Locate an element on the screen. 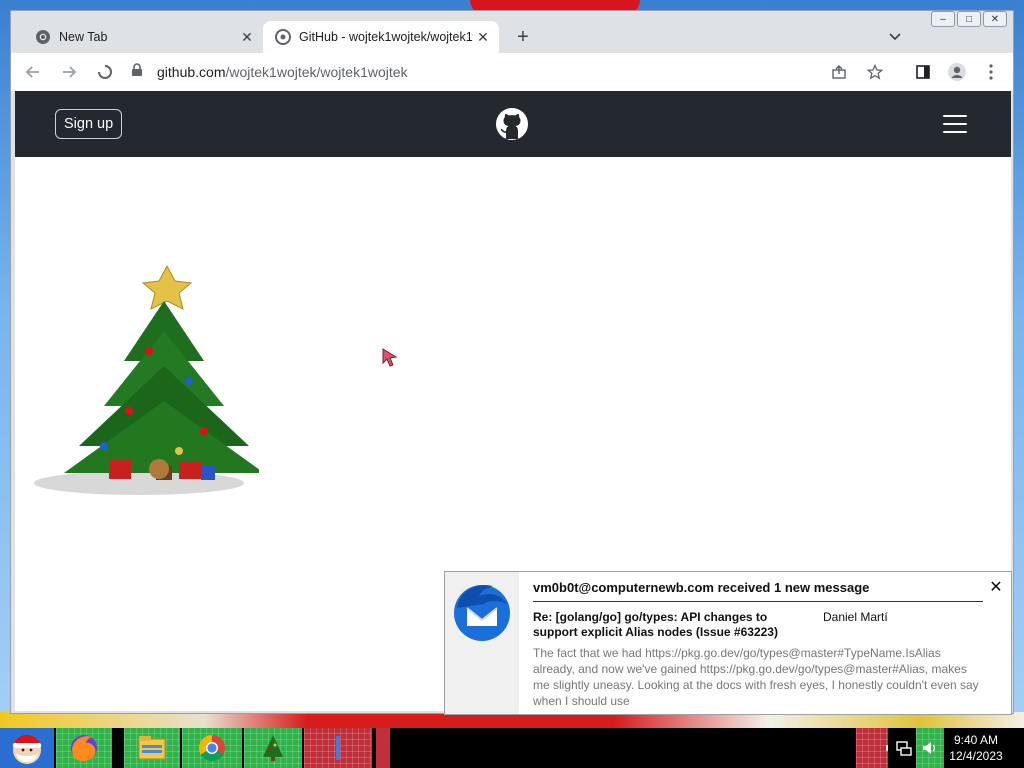  github-header: Sign up is located at coordinates (513, 124).